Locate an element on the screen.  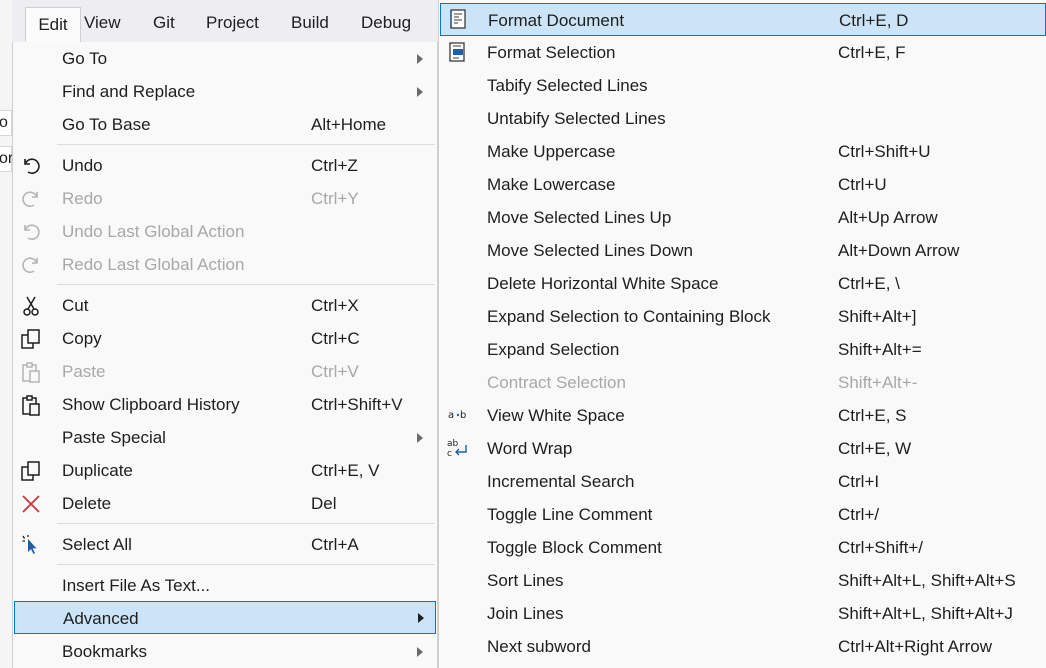
paste-icon is located at coordinates (31, 372).